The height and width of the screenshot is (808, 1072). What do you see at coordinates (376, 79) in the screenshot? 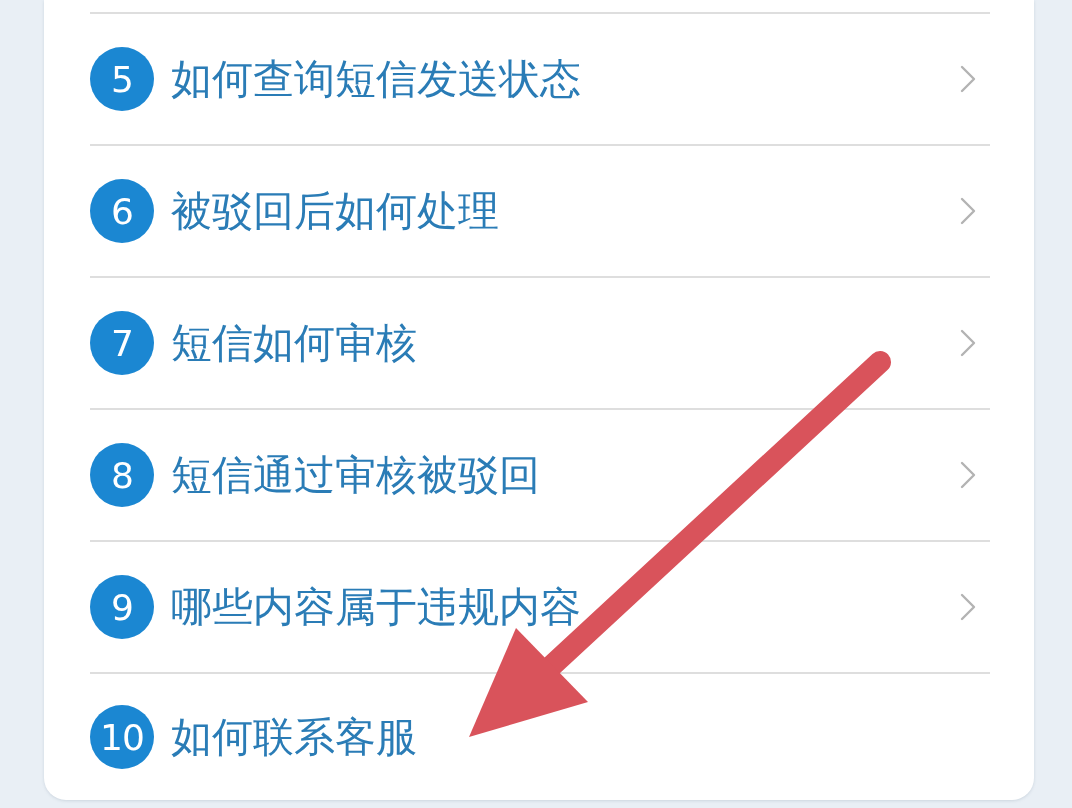
I see `faq-title: 如何查询短信发送状态` at bounding box center [376, 79].